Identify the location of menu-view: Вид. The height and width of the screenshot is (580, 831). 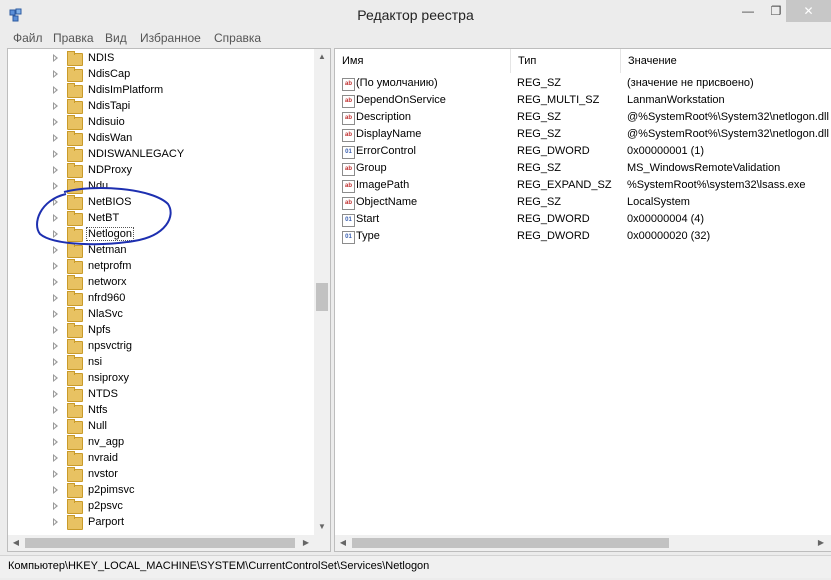
(116, 38).